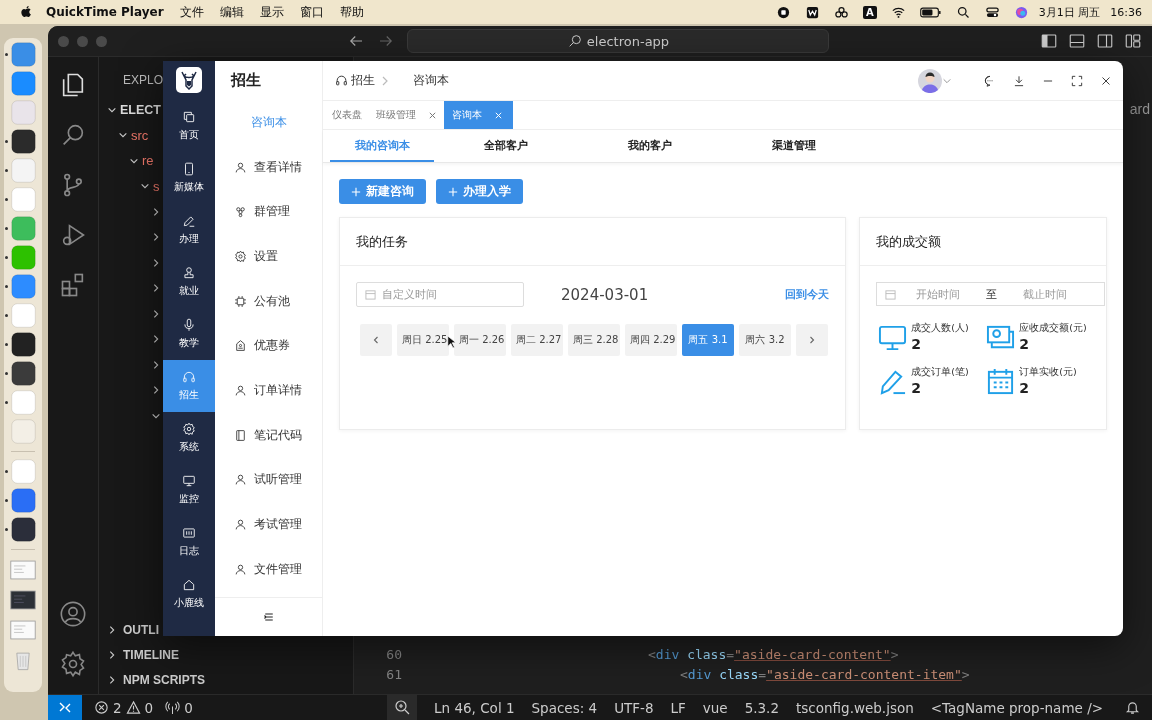 The image size is (1152, 720). What do you see at coordinates (124, 707) in the screenshot?
I see `problems-indicator: 2 0` at bounding box center [124, 707].